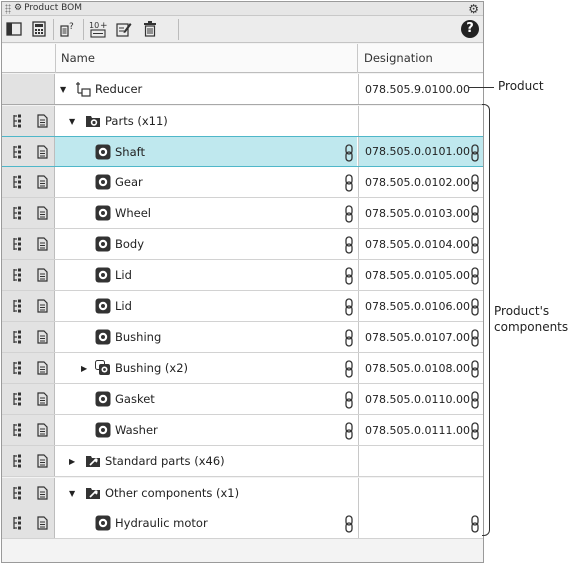 This screenshot has height=565, width=572. What do you see at coordinates (242, 523) in the screenshot?
I see `tree-row: Hydraulic motor` at bounding box center [242, 523].